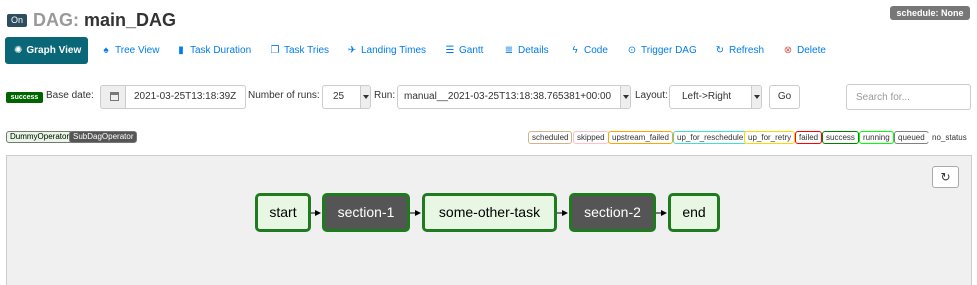  What do you see at coordinates (450, 50) in the screenshot?
I see `gantt-icon: ☰` at bounding box center [450, 50].